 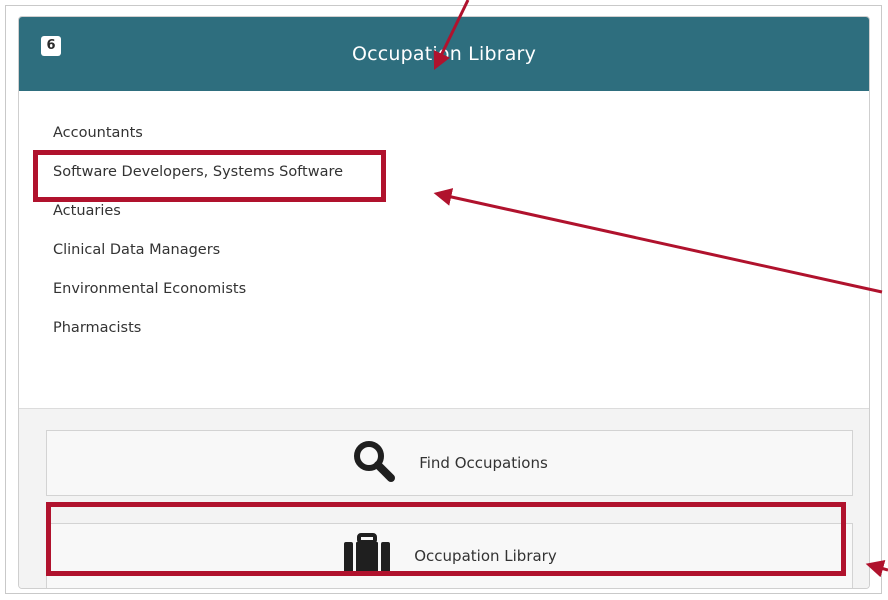 I want to click on find-occupations-label: Find Occupations, so click(x=483, y=463).